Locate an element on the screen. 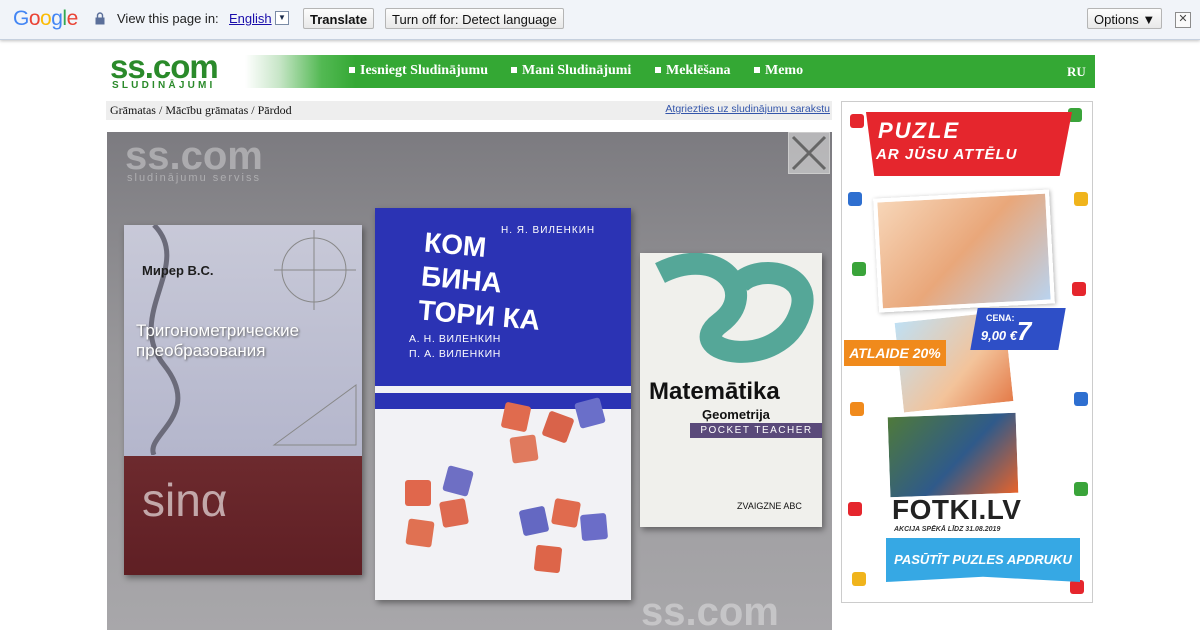  nav-item-memo: Memo is located at coordinates (778, 71).